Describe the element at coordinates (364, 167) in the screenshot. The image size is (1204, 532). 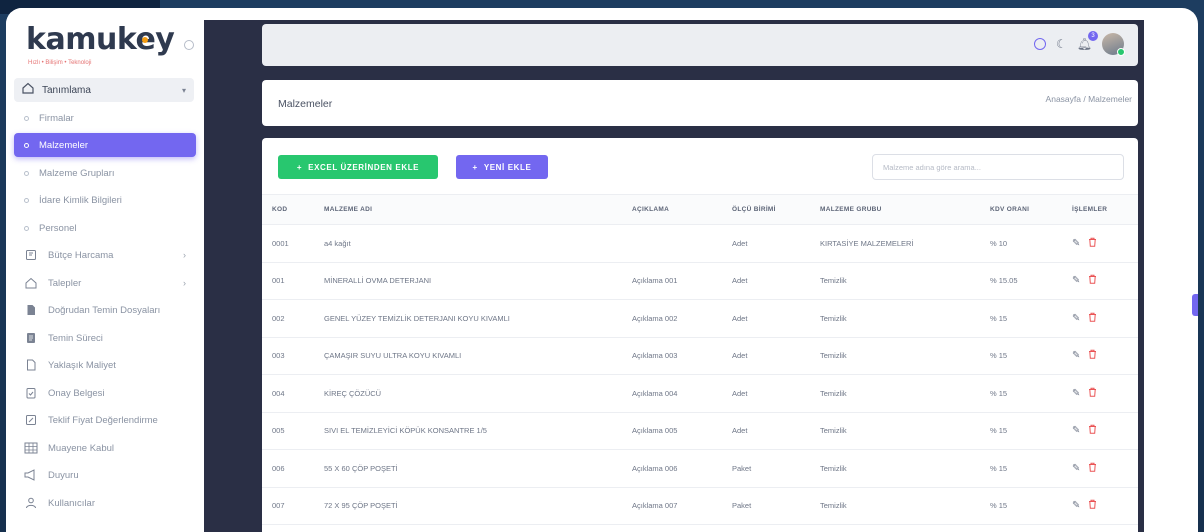
I see `excel-import-label: EXCEL ÜZERİNDEN EKLE` at that location.